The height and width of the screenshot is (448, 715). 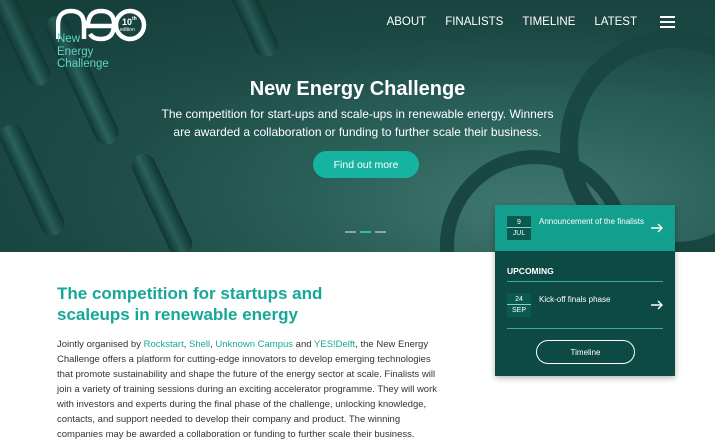 I want to click on logo-edition-number: 10, so click(x=127, y=22).